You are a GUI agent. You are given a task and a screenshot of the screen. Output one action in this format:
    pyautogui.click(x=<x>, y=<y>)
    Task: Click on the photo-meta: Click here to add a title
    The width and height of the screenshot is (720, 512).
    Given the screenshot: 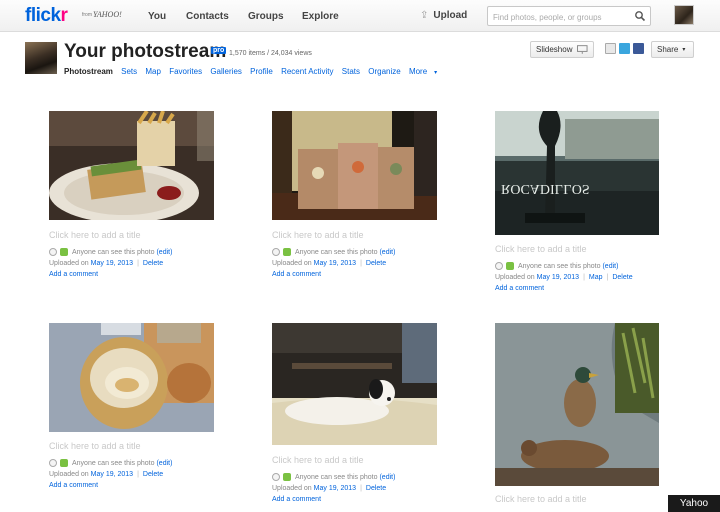 What is the action you would take?
    pyautogui.click(x=541, y=503)
    